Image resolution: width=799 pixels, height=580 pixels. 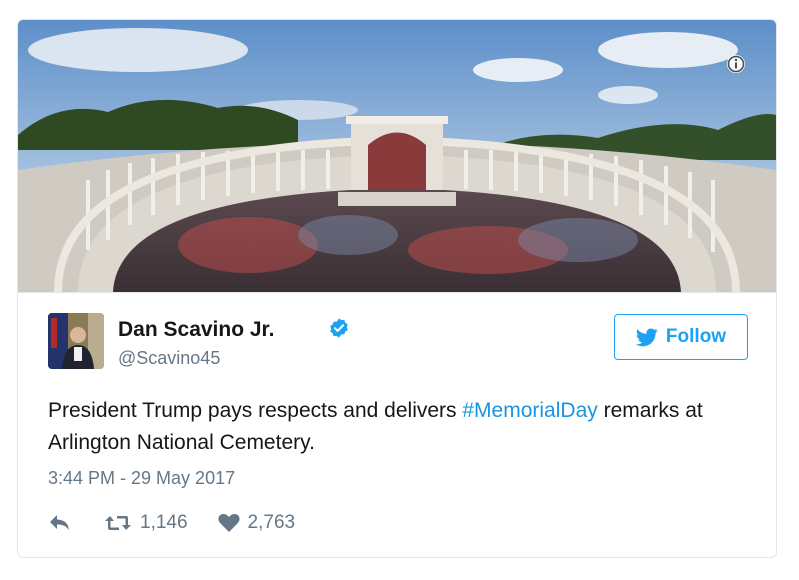 I want to click on like-button: 2,763, so click(x=256, y=523).